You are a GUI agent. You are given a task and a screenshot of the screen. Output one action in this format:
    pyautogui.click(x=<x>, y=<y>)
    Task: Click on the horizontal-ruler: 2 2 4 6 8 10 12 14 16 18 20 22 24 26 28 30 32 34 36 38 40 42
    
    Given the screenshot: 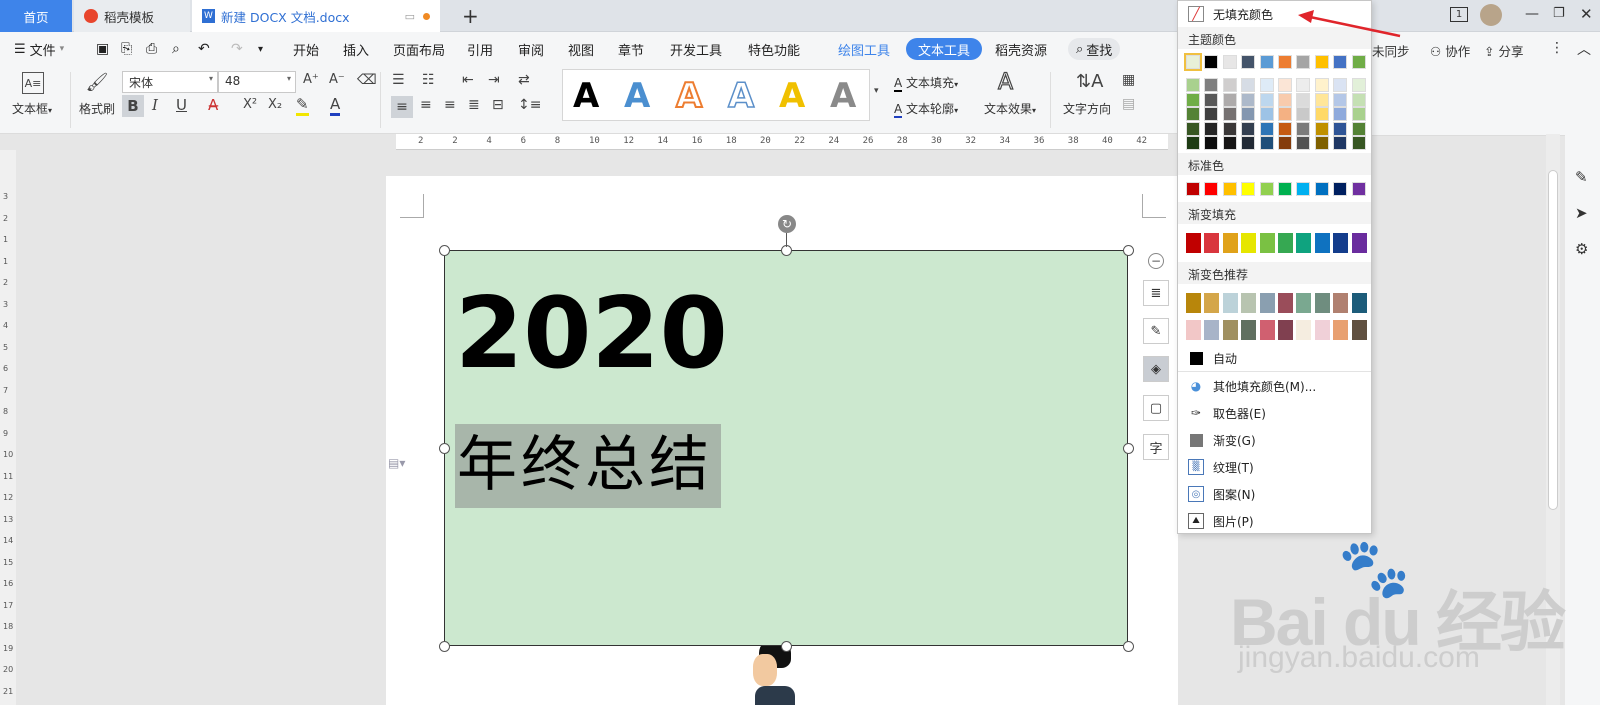 What is the action you would take?
    pyautogui.click(x=782, y=142)
    